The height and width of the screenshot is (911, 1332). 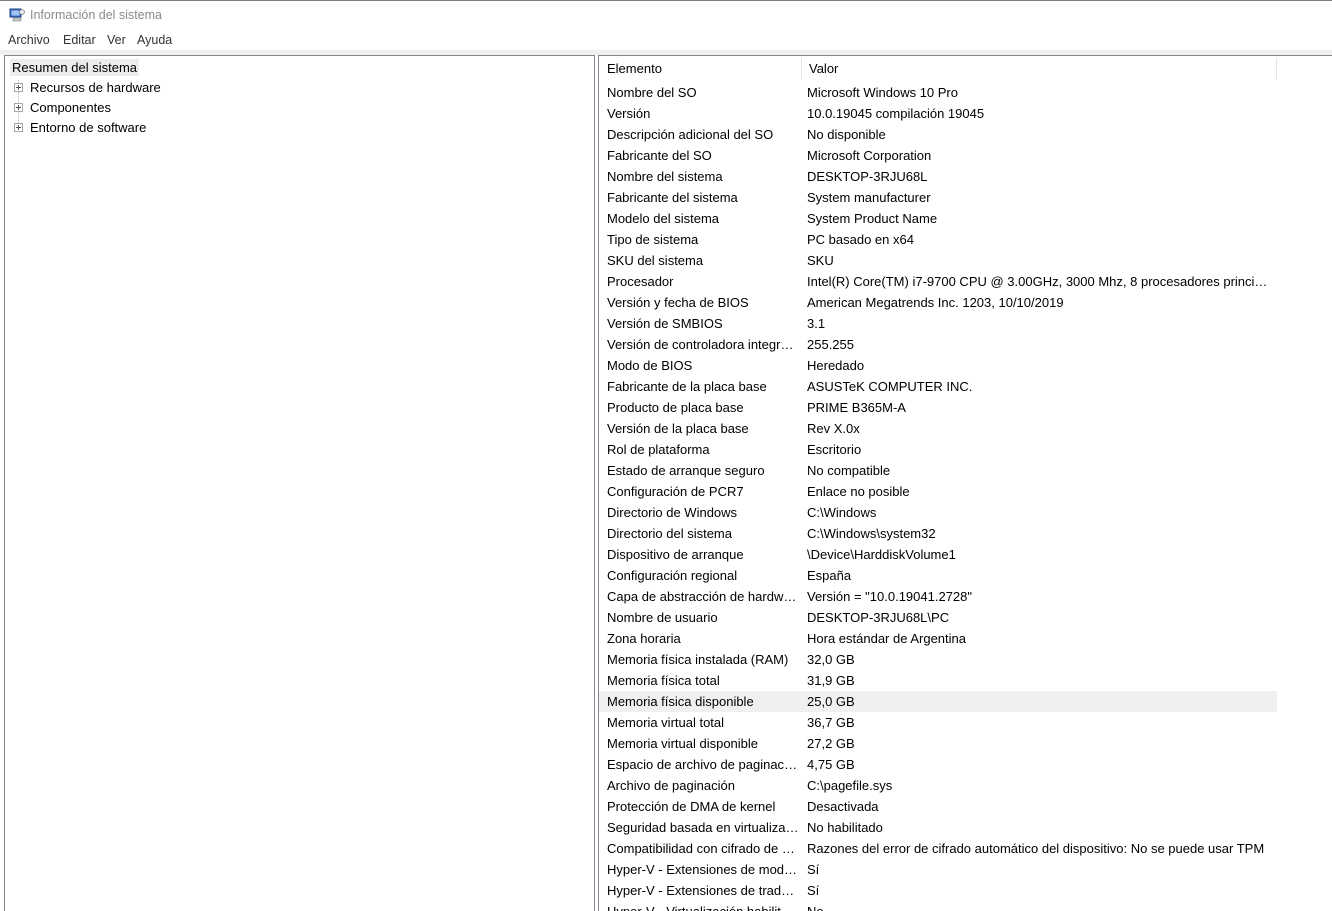 What do you see at coordinates (938, 575) in the screenshot?
I see `table-row: Configuración regional España` at bounding box center [938, 575].